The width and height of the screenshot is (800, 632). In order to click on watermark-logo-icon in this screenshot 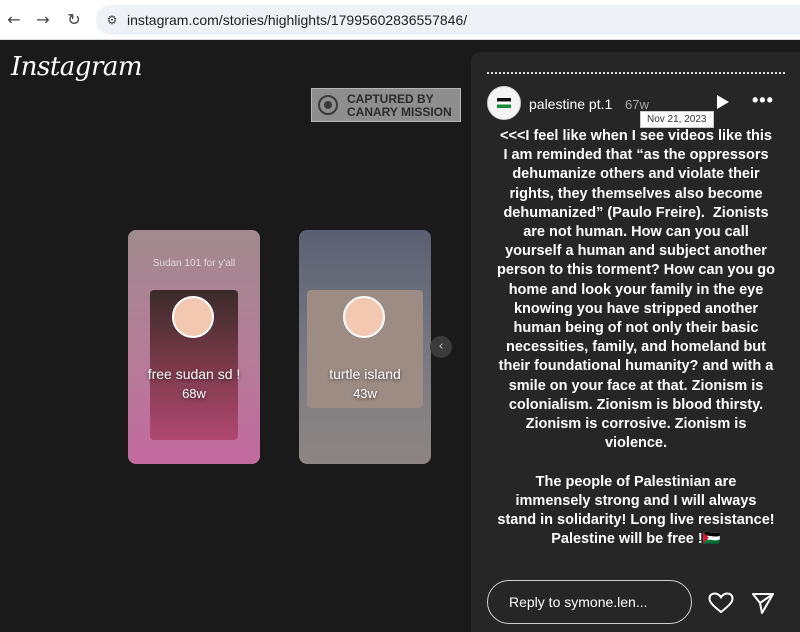, I will do `click(328, 105)`.